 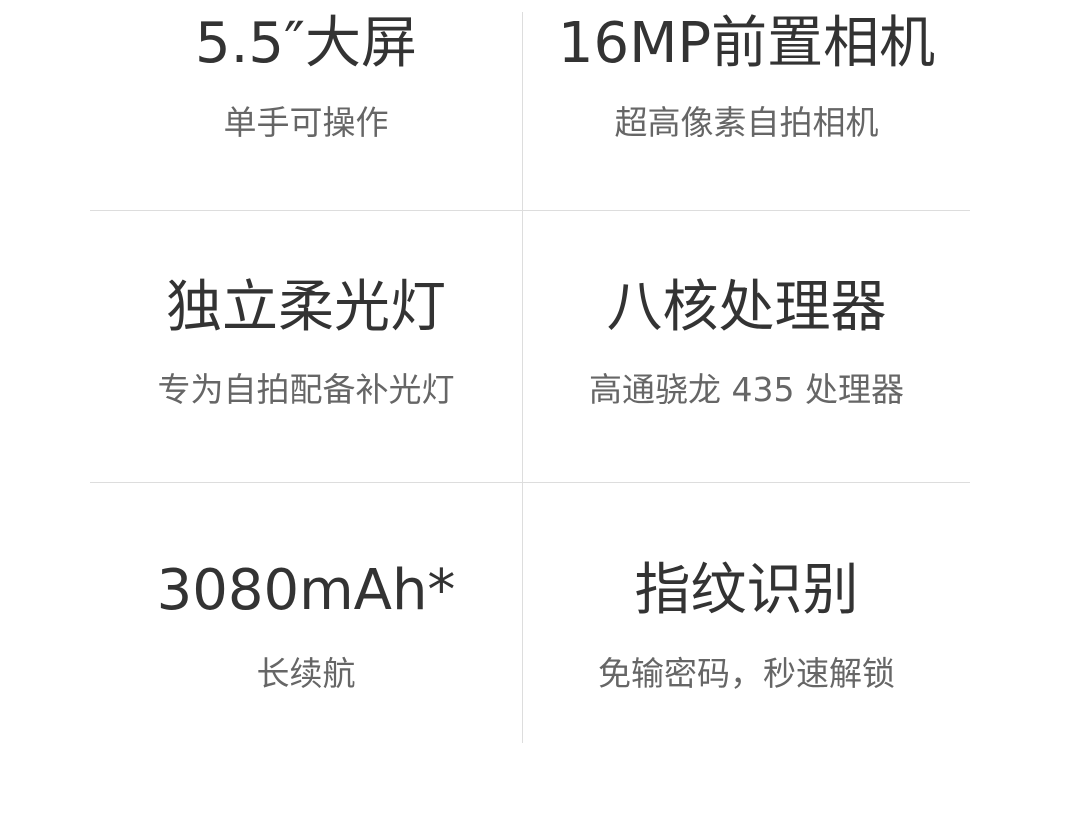 What do you see at coordinates (306, 43) in the screenshot?
I see `feature-title: 5.5″大屏` at bounding box center [306, 43].